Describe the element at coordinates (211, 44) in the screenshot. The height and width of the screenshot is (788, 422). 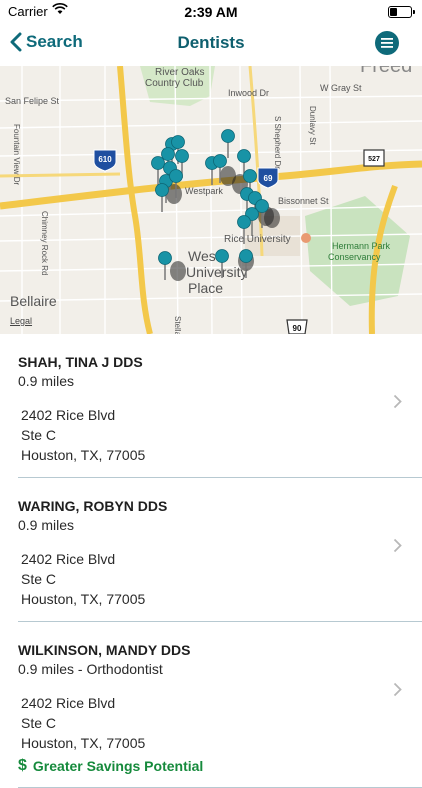
I see `navigation-bar: Search Dentists` at that location.